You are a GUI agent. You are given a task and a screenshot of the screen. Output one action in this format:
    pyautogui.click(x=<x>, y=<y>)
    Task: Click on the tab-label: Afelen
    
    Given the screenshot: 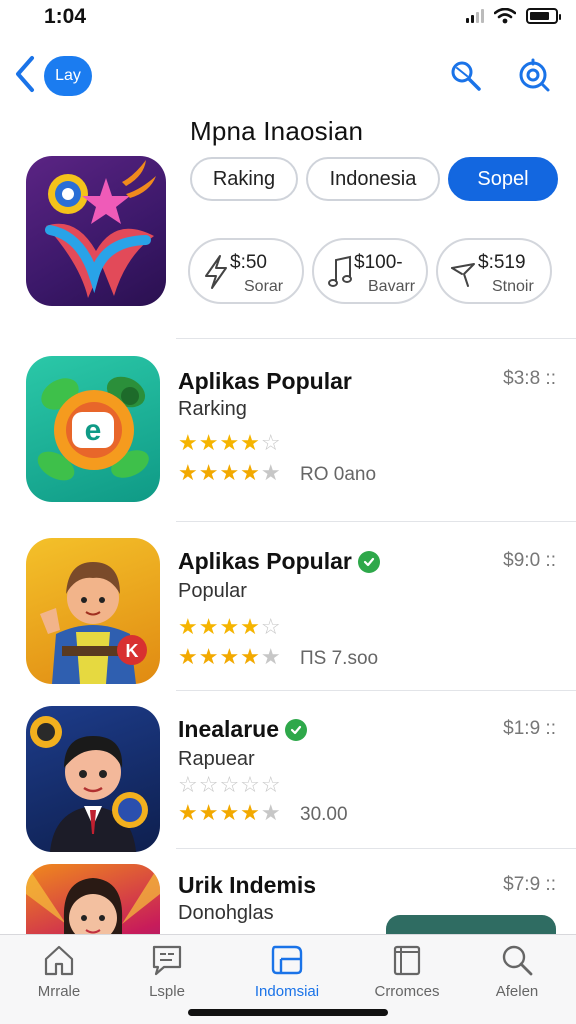 What is the action you would take?
    pyautogui.click(x=517, y=991)
    